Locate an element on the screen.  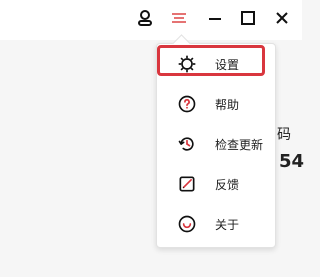
menu-item-check-update: 检查更新 is located at coordinates (216, 144).